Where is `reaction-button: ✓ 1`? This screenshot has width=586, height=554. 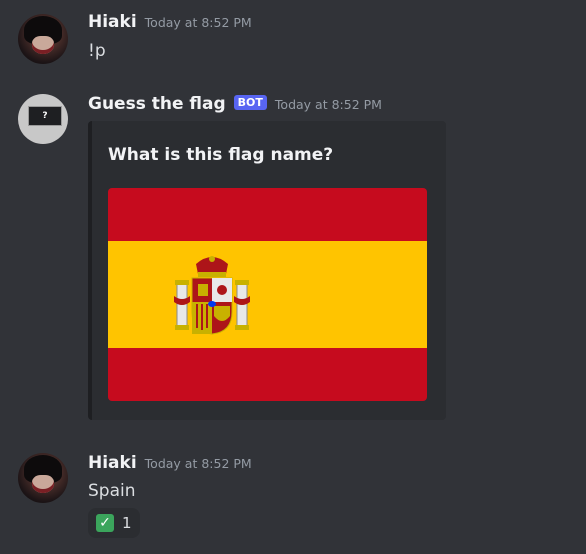 reaction-button: ✓ 1 is located at coordinates (114, 523).